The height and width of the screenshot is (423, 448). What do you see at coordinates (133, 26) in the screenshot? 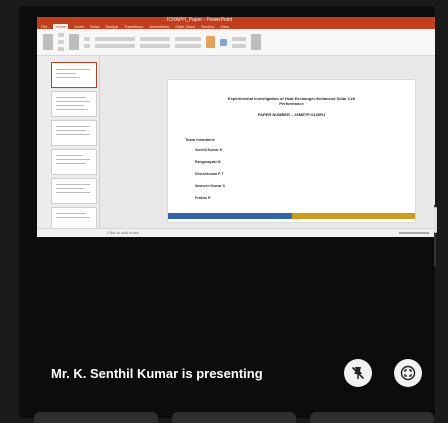
I see `ribbon-tab: Transitions` at bounding box center [133, 26].